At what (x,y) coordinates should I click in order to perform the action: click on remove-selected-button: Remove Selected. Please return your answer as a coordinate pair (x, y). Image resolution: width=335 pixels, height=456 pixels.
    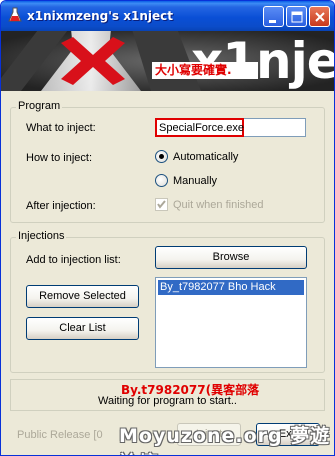
    Looking at the image, I should click on (82, 296).